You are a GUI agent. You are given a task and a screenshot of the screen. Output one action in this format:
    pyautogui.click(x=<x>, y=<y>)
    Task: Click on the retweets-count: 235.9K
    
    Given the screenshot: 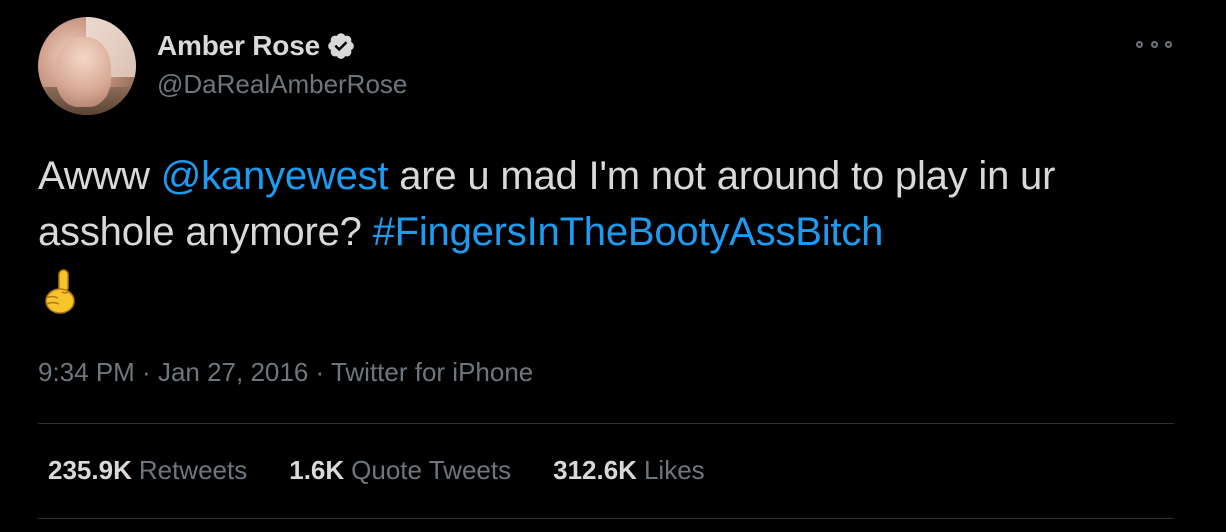 What is the action you would take?
    pyautogui.click(x=90, y=470)
    